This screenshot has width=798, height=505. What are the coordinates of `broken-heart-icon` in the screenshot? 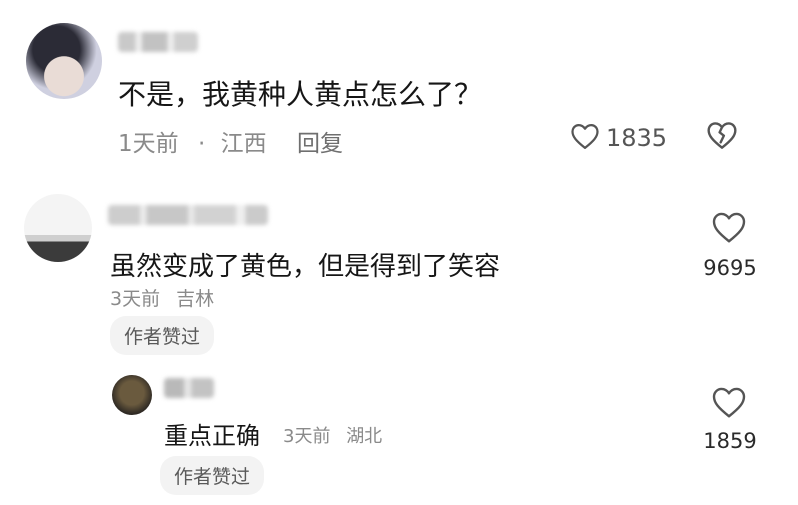 It's located at (722, 135).